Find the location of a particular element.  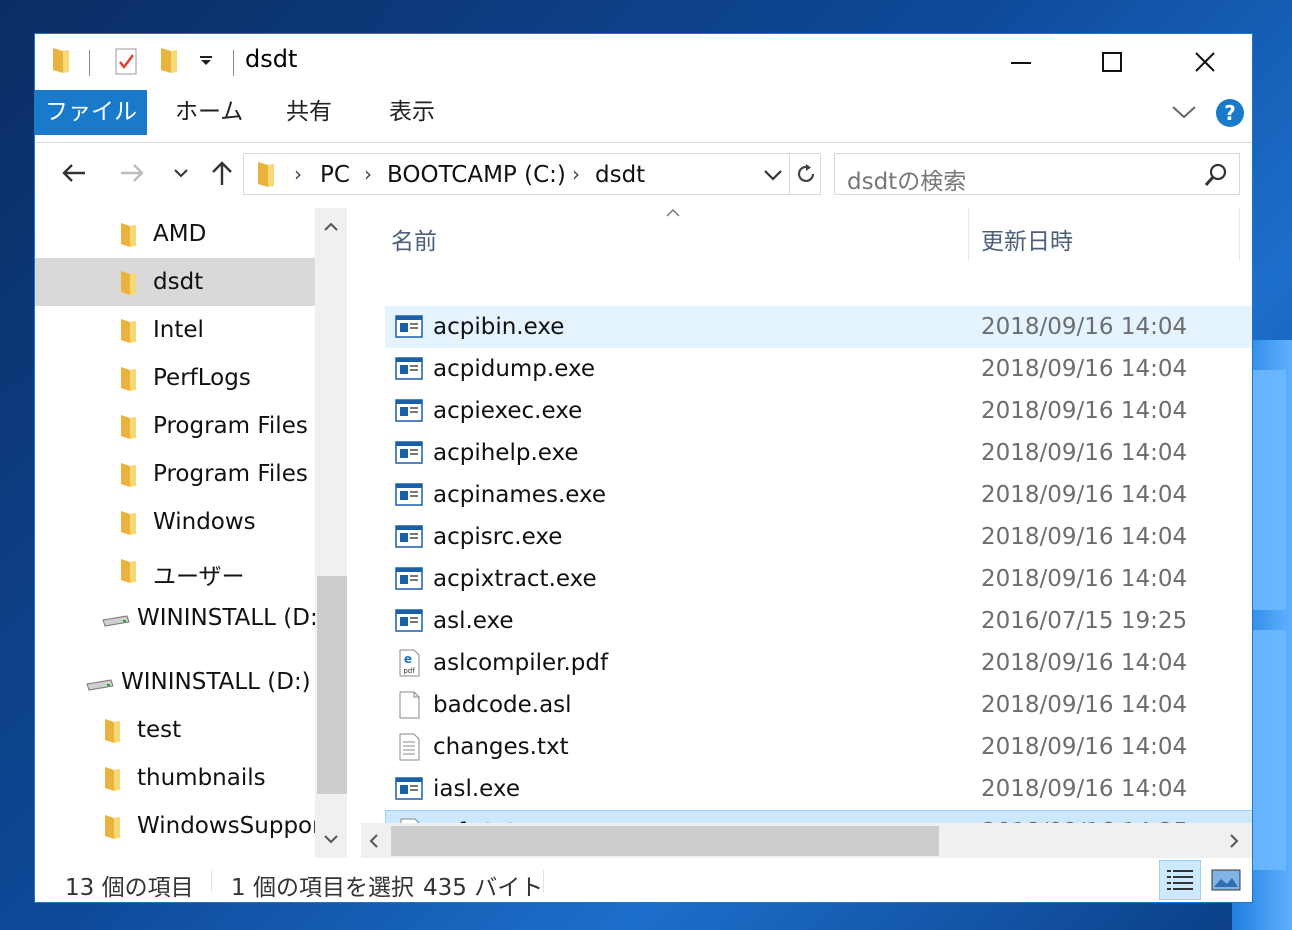

file-row: acpixtract.exe 2018/09/16 14:04 is located at coordinates (818, 579).